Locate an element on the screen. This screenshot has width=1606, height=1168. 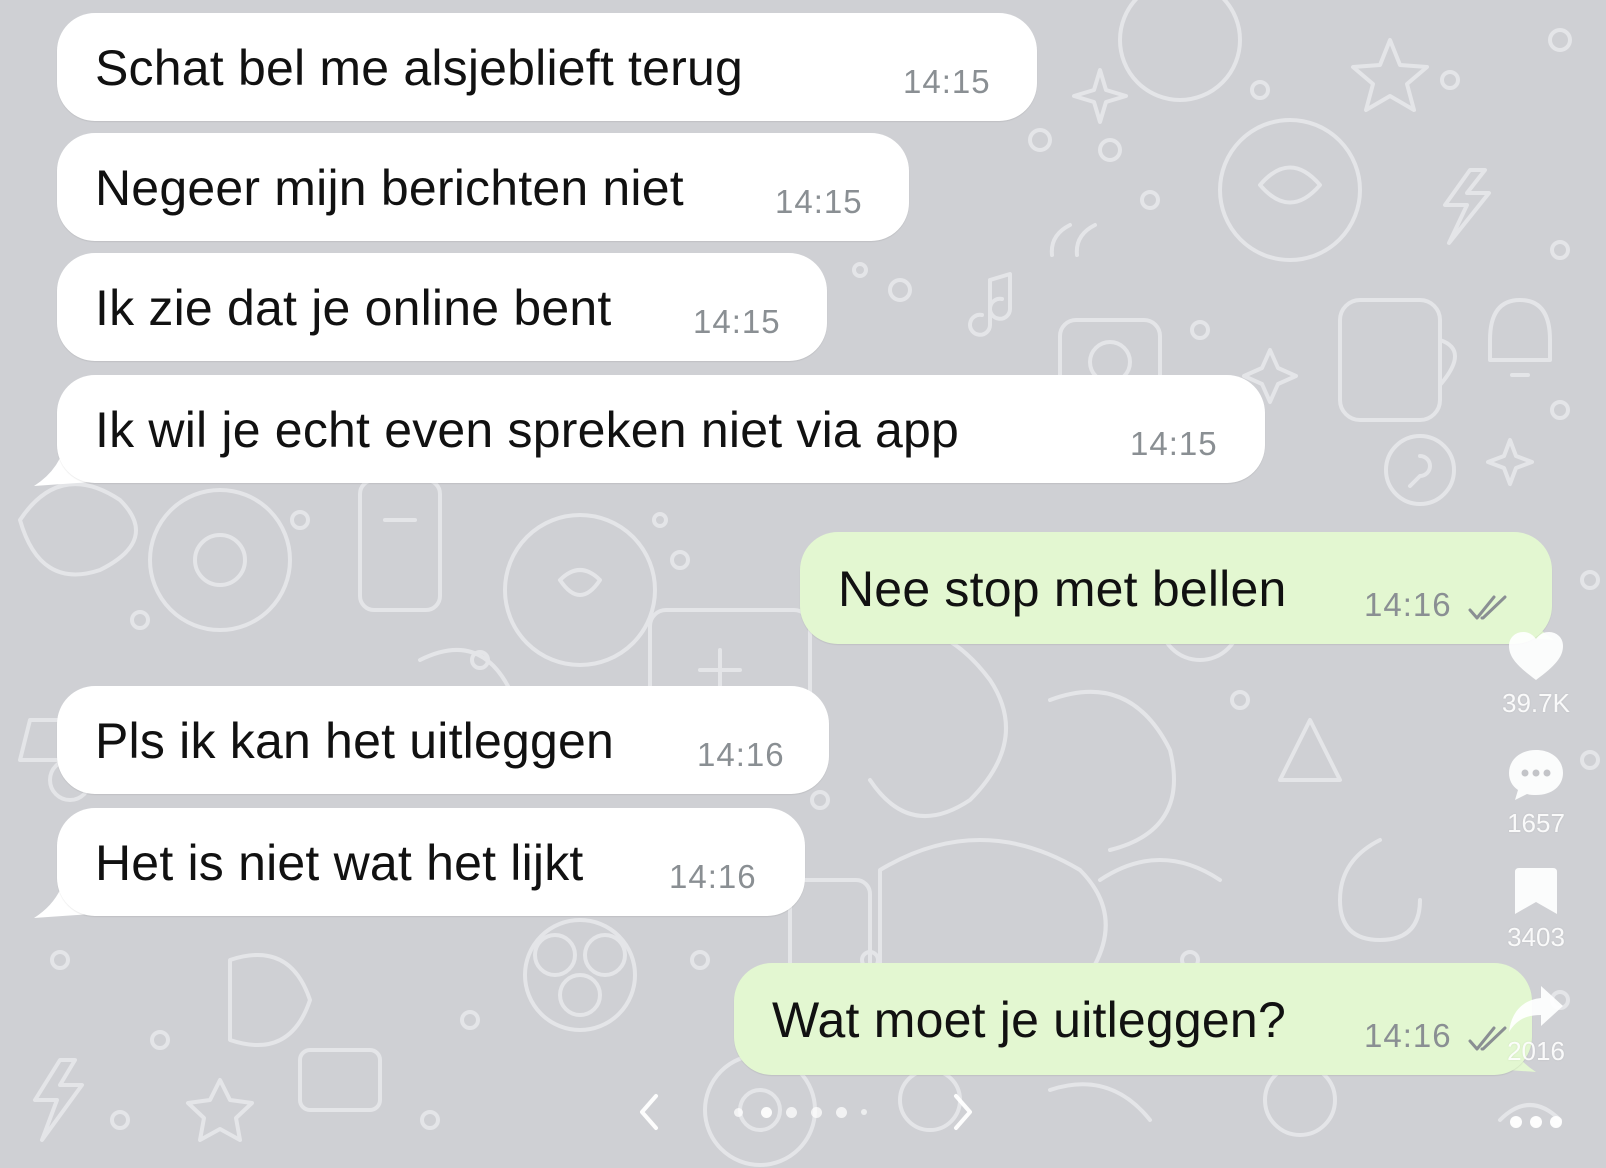
message-text: Schat bel me alsjeblieft terug is located at coordinates (419, 68).